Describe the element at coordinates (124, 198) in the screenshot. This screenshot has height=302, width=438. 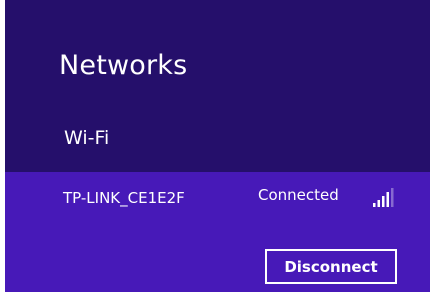
I see `network-name: TP-LINK_CE1E2F` at that location.